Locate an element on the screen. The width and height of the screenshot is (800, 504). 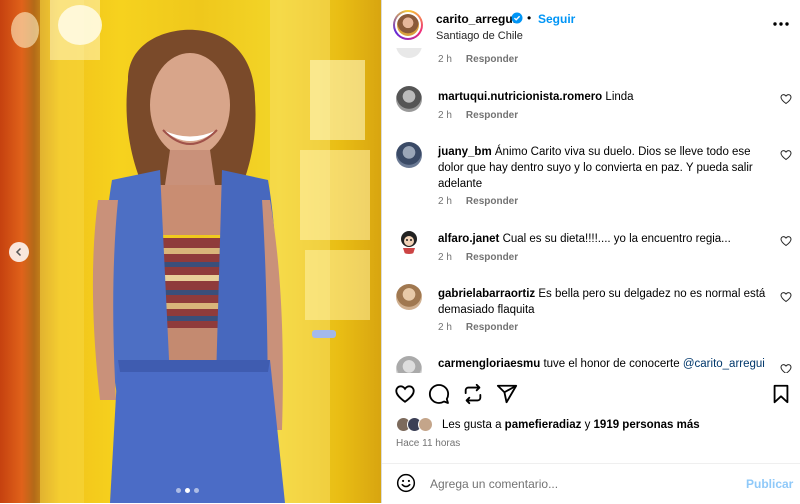
likes-others: 1919 personas más is located at coordinates (647, 425).